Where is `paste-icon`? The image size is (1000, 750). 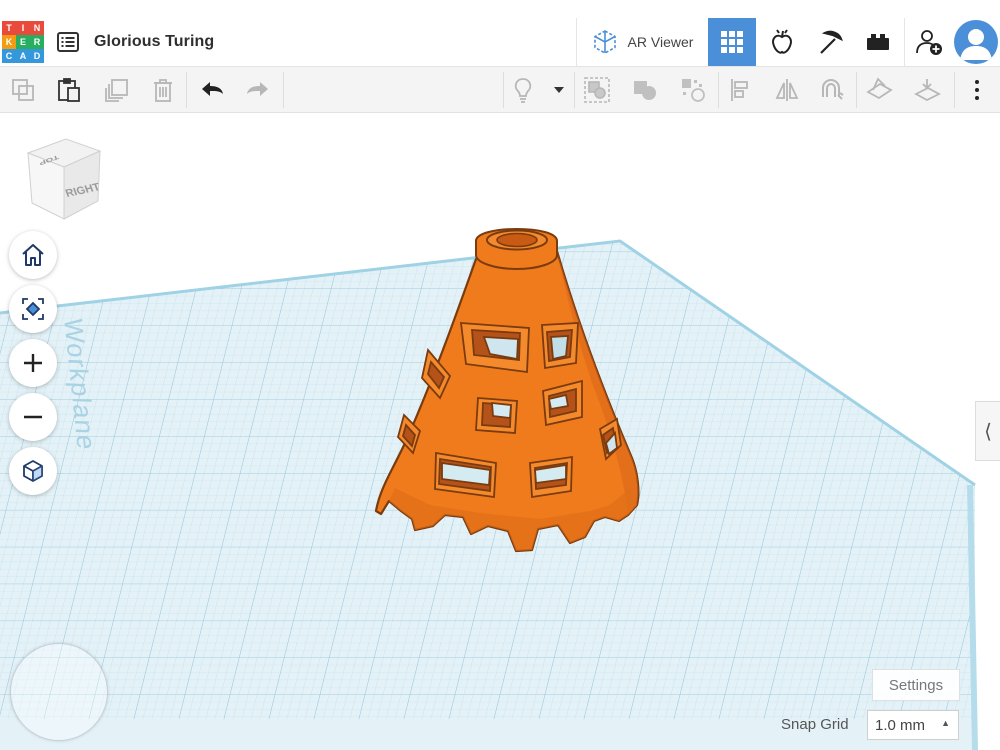
paste-icon is located at coordinates (69, 90).